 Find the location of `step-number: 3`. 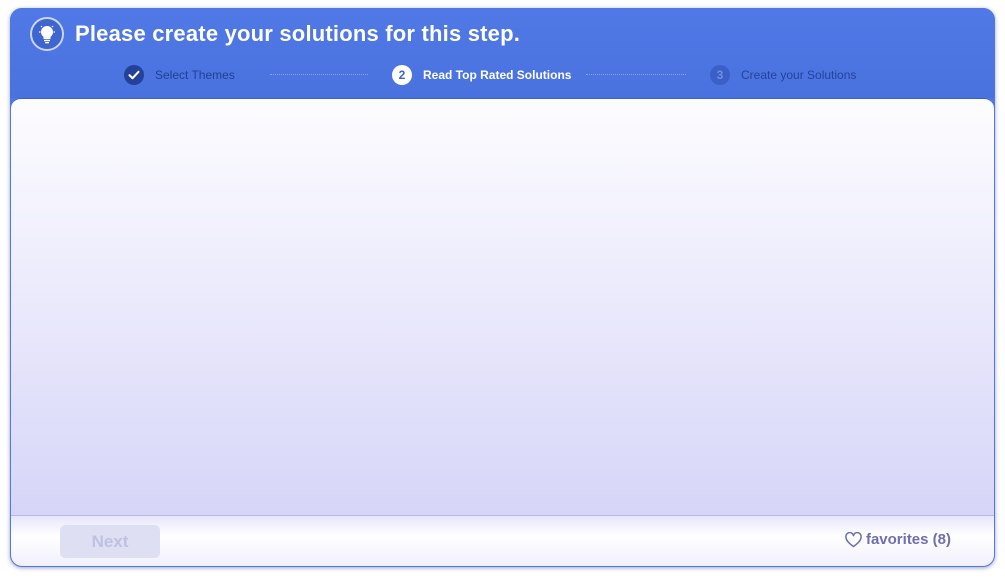

step-number: 3 is located at coordinates (720, 75).